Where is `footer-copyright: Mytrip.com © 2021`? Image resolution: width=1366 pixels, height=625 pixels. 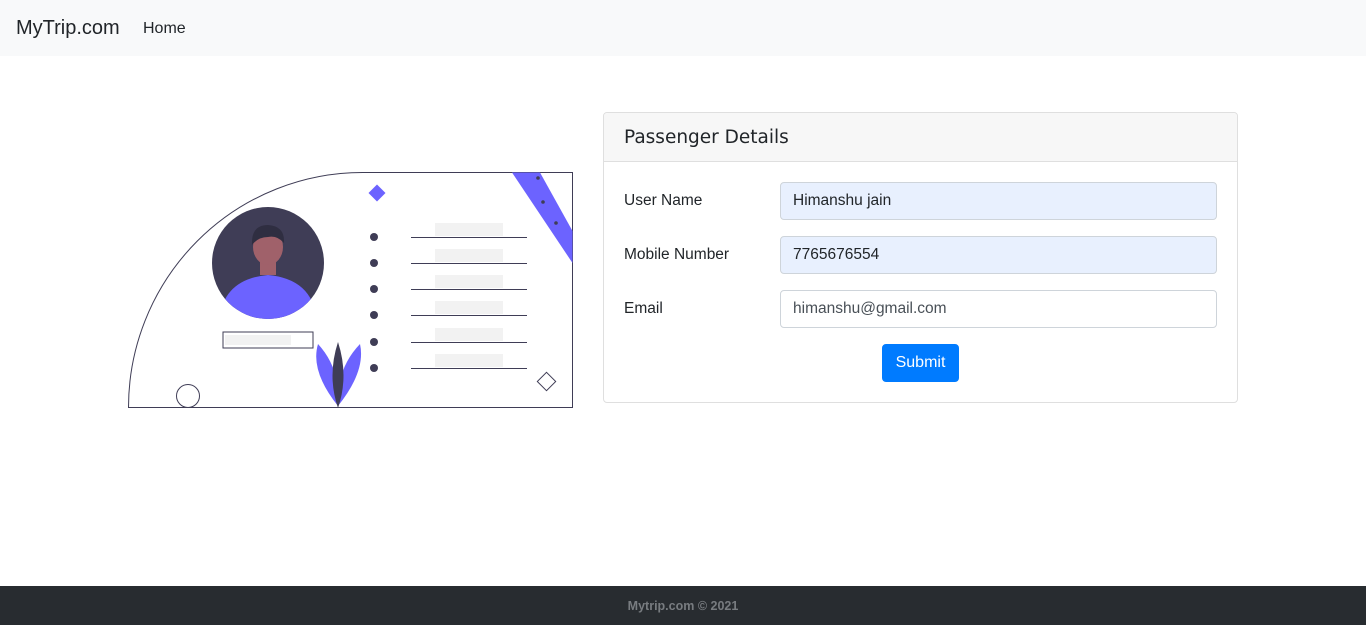 footer-copyright: Mytrip.com © 2021 is located at coordinates (683, 606).